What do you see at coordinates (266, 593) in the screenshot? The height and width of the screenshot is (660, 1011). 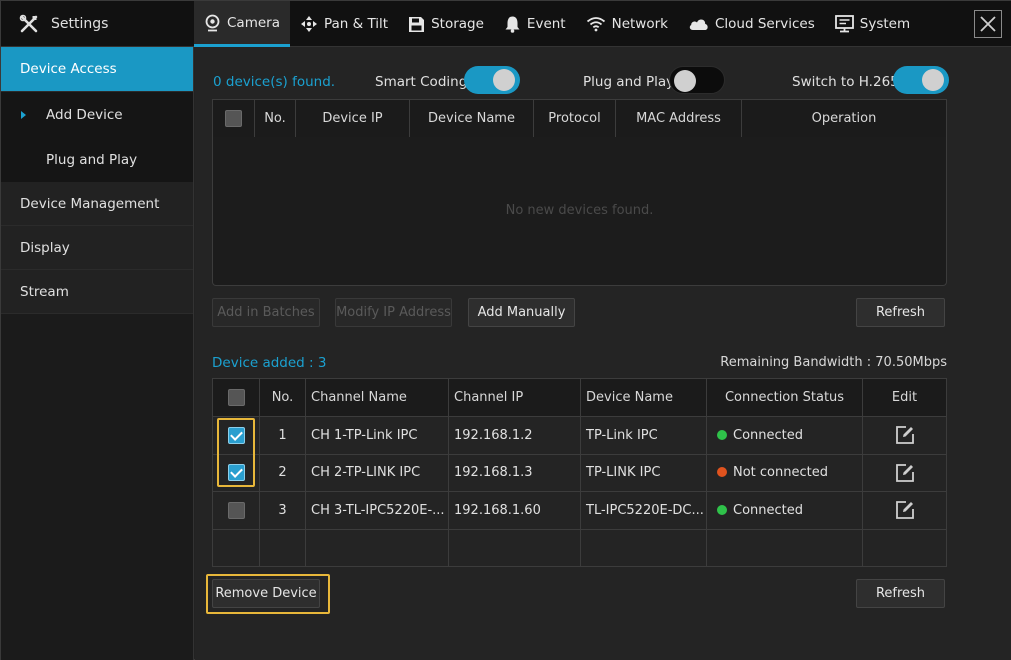 I see `remove-device-button: Remove Device` at bounding box center [266, 593].